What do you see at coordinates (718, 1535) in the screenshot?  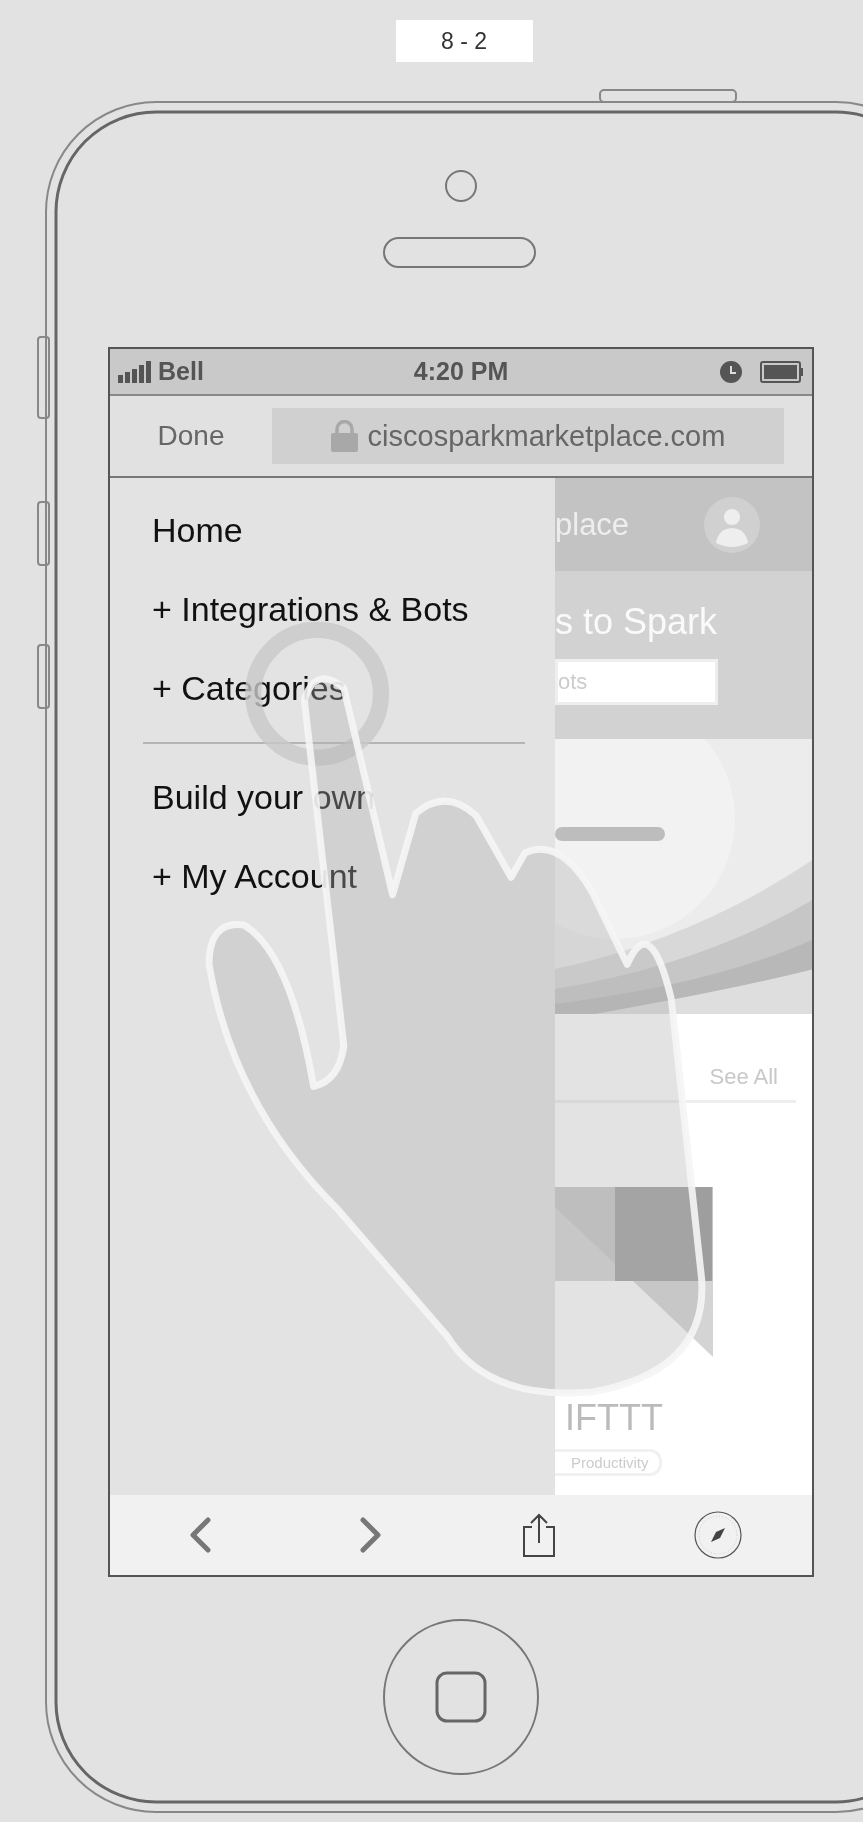 I see `compass-icon` at bounding box center [718, 1535].